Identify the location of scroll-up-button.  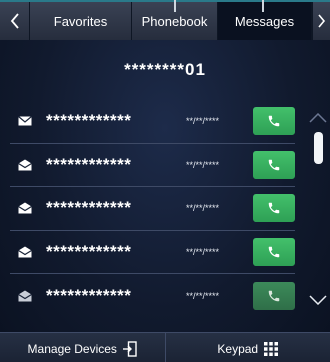
(318, 119).